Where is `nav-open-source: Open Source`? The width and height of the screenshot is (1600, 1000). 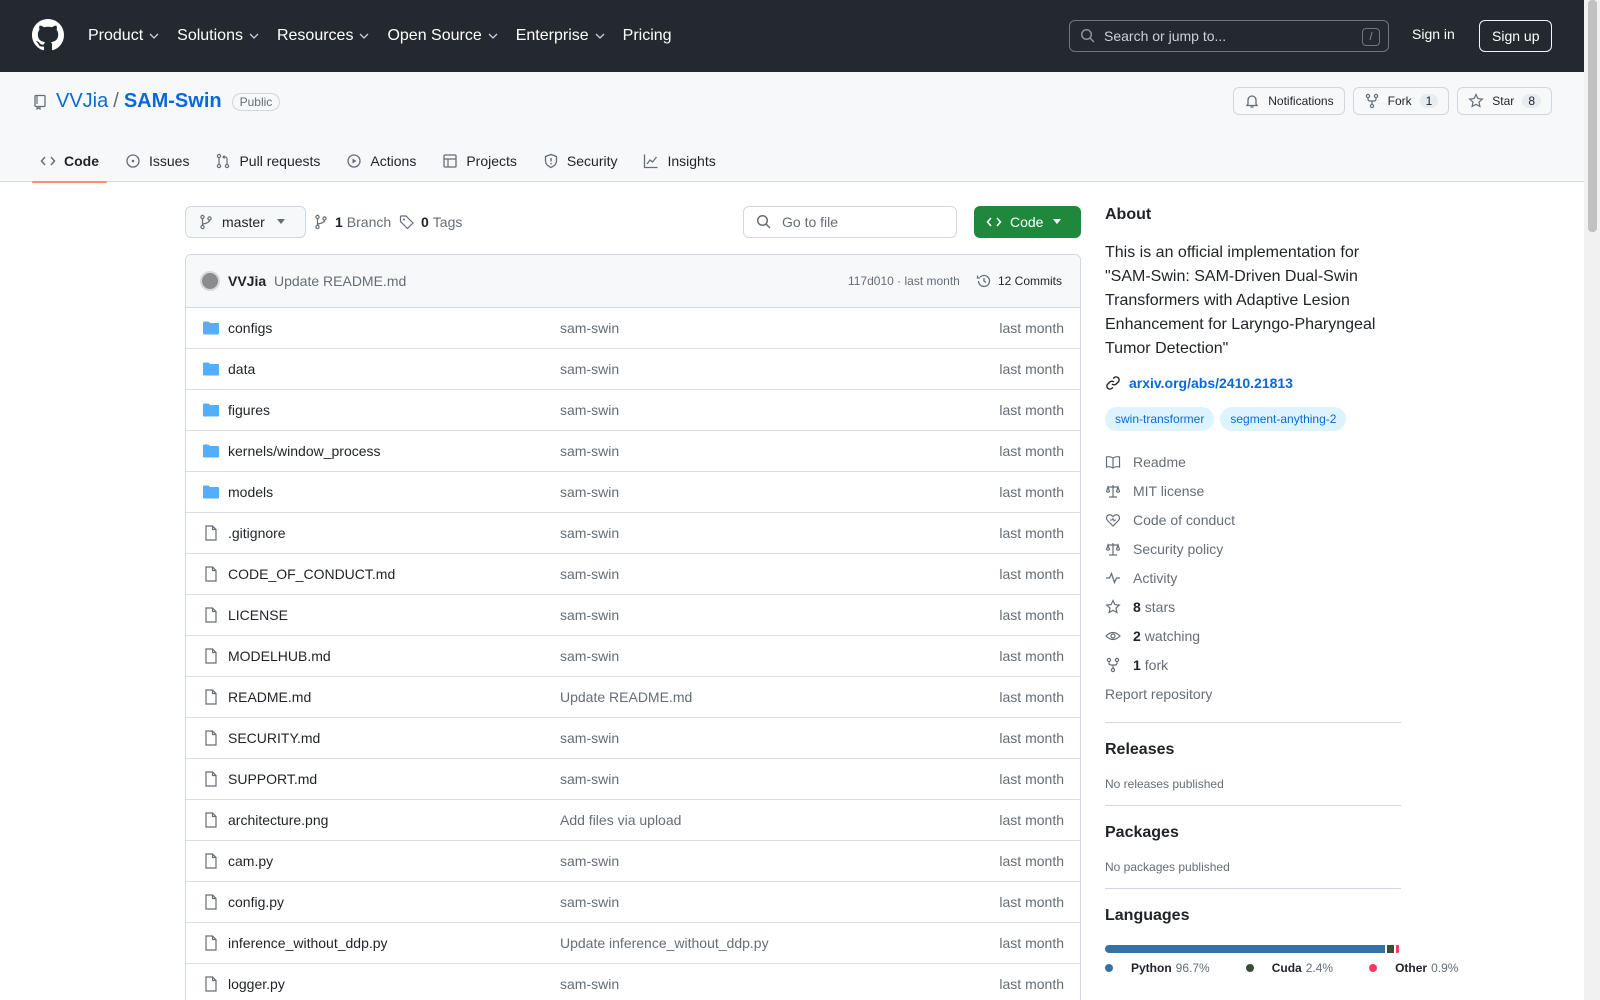
nav-open-source: Open Source is located at coordinates (442, 36).